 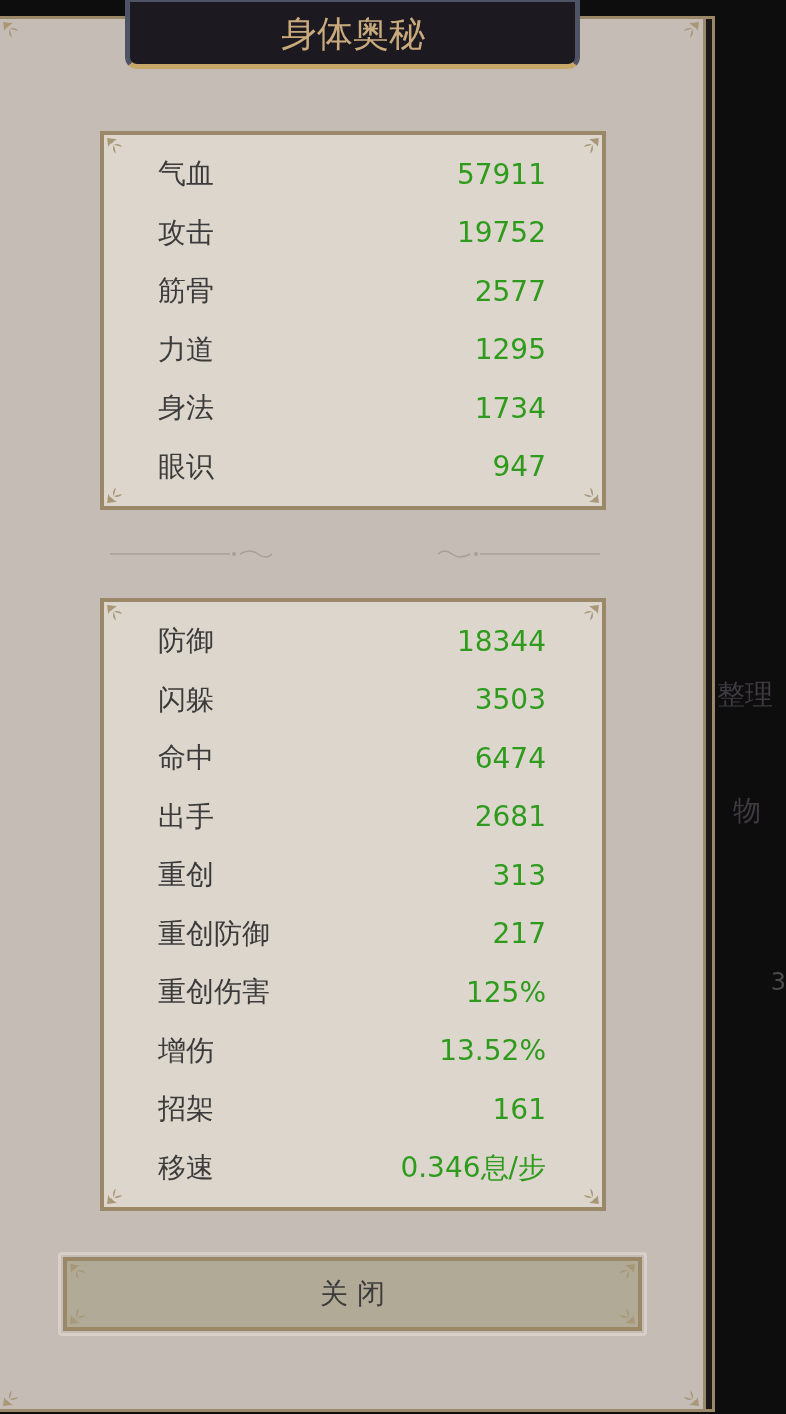 I want to click on stat-value: 161, so click(x=519, y=1109).